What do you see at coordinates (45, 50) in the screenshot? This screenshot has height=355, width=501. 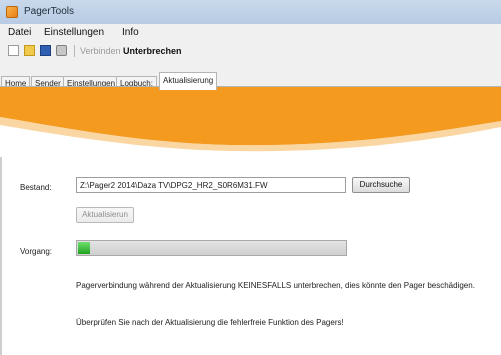 I see `save-icon` at bounding box center [45, 50].